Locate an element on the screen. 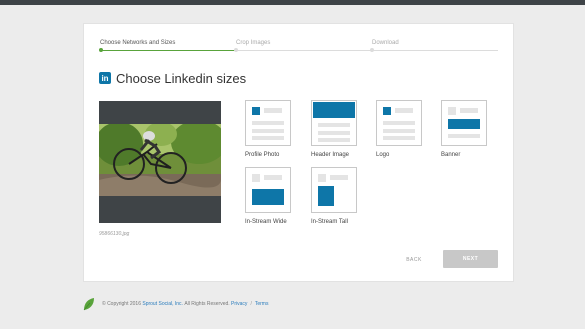 The width and height of the screenshot is (585, 329). step-dot-download is located at coordinates (372, 50).